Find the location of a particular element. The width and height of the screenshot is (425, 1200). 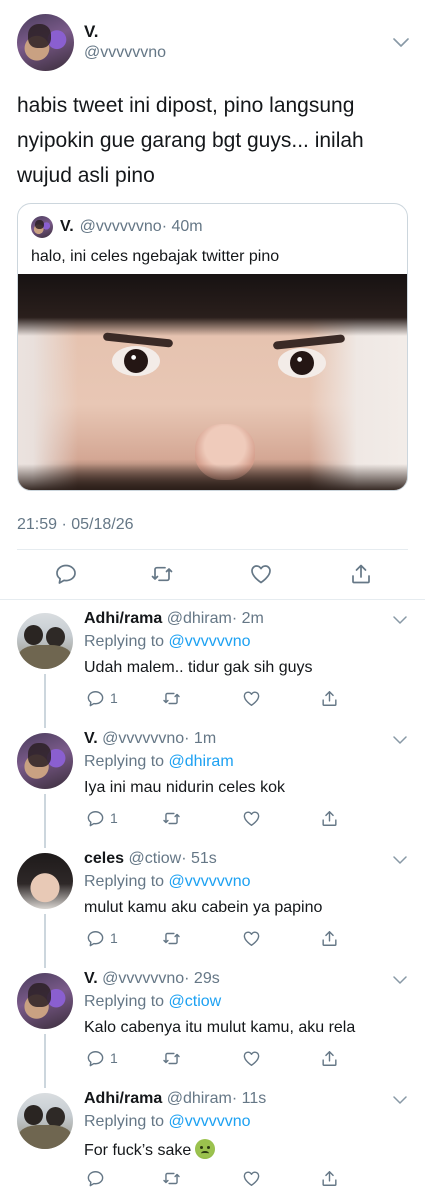

reply-text-content: For fuck’s sake is located at coordinates (138, 1150).